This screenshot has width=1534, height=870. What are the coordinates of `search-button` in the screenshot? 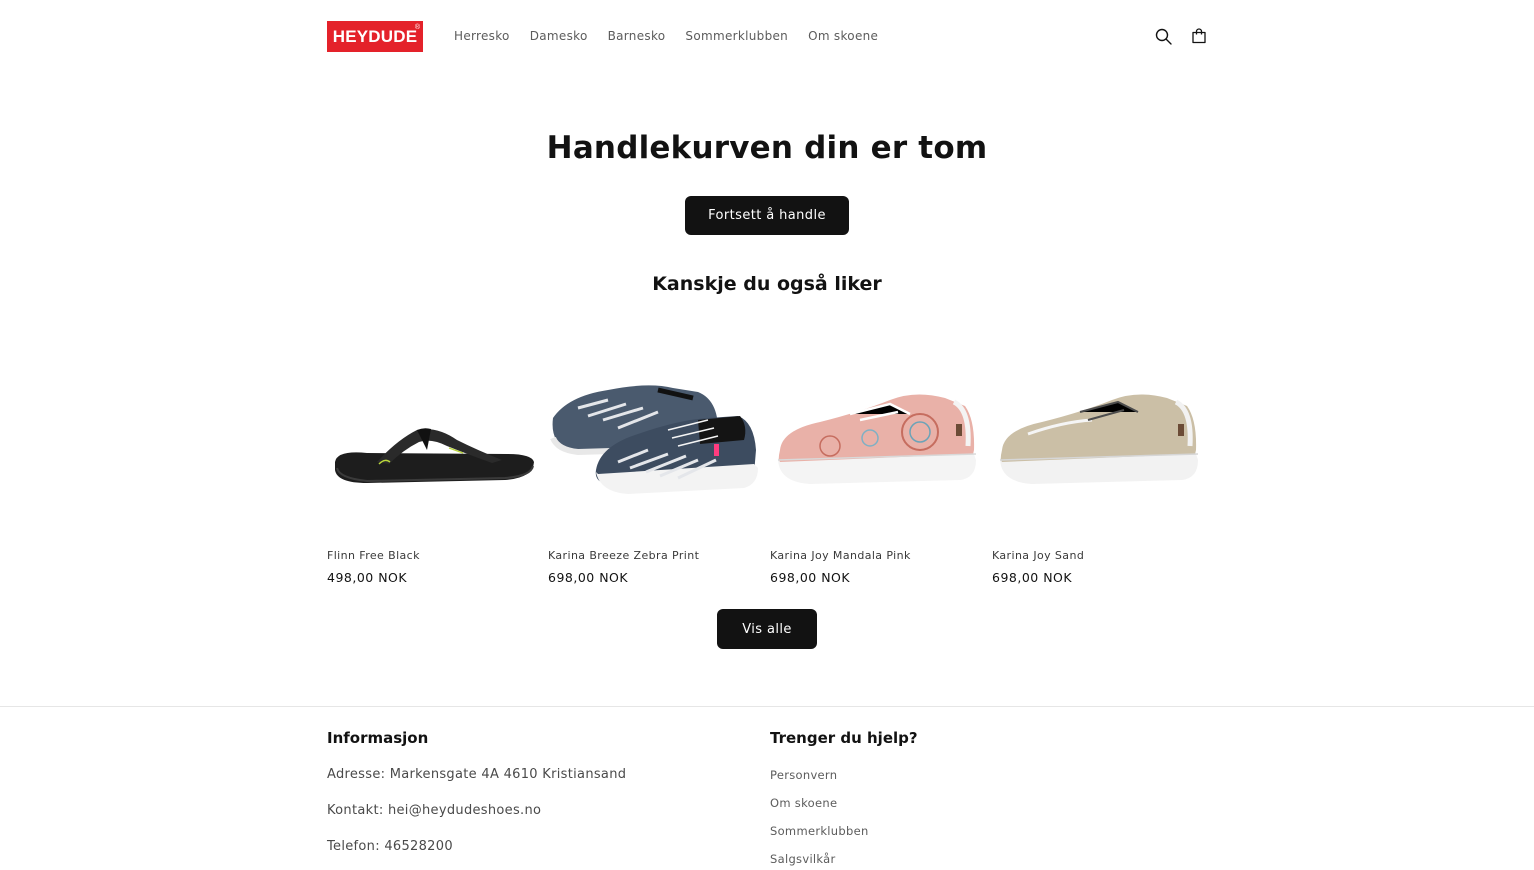 It's located at (1163, 36).